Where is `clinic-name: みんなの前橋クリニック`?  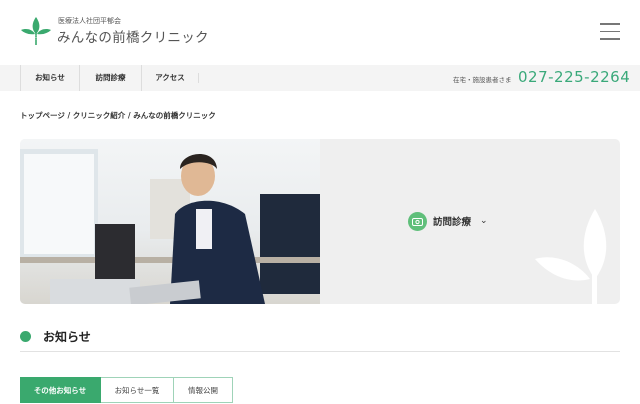
clinic-name: みんなの前橋クリニック is located at coordinates (133, 36).